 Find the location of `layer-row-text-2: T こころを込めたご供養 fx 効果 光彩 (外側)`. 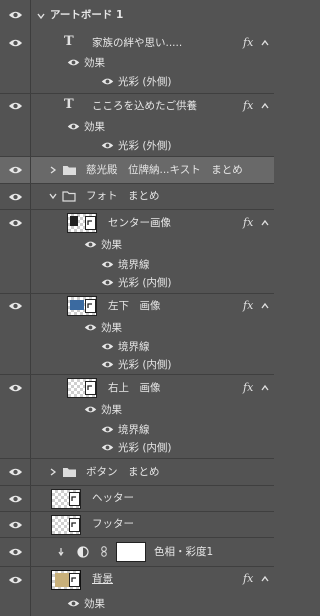

layer-row-text-2: T こころを込めたご供養 fx 効果 光彩 (外側) is located at coordinates (137, 125).